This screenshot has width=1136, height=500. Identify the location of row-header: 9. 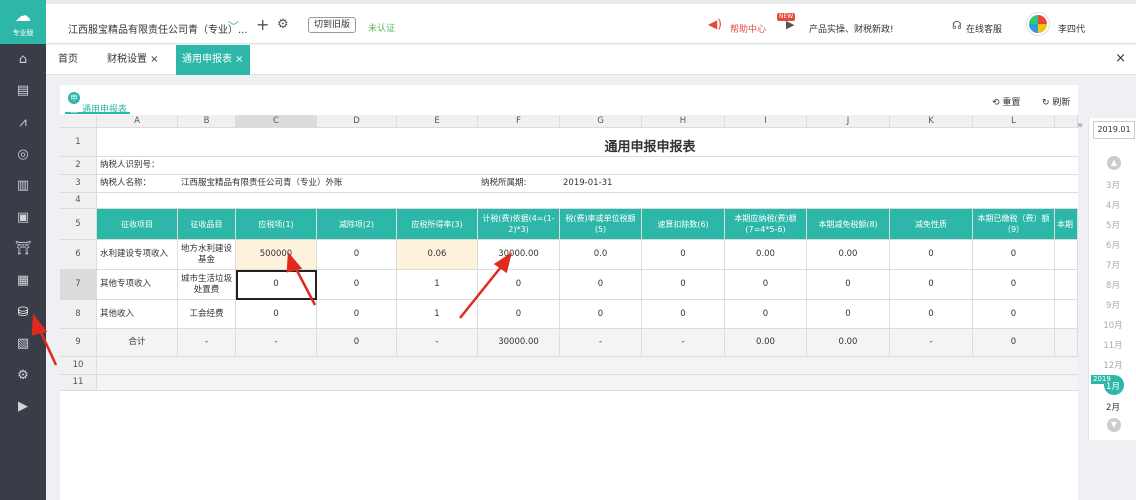
(78, 343).